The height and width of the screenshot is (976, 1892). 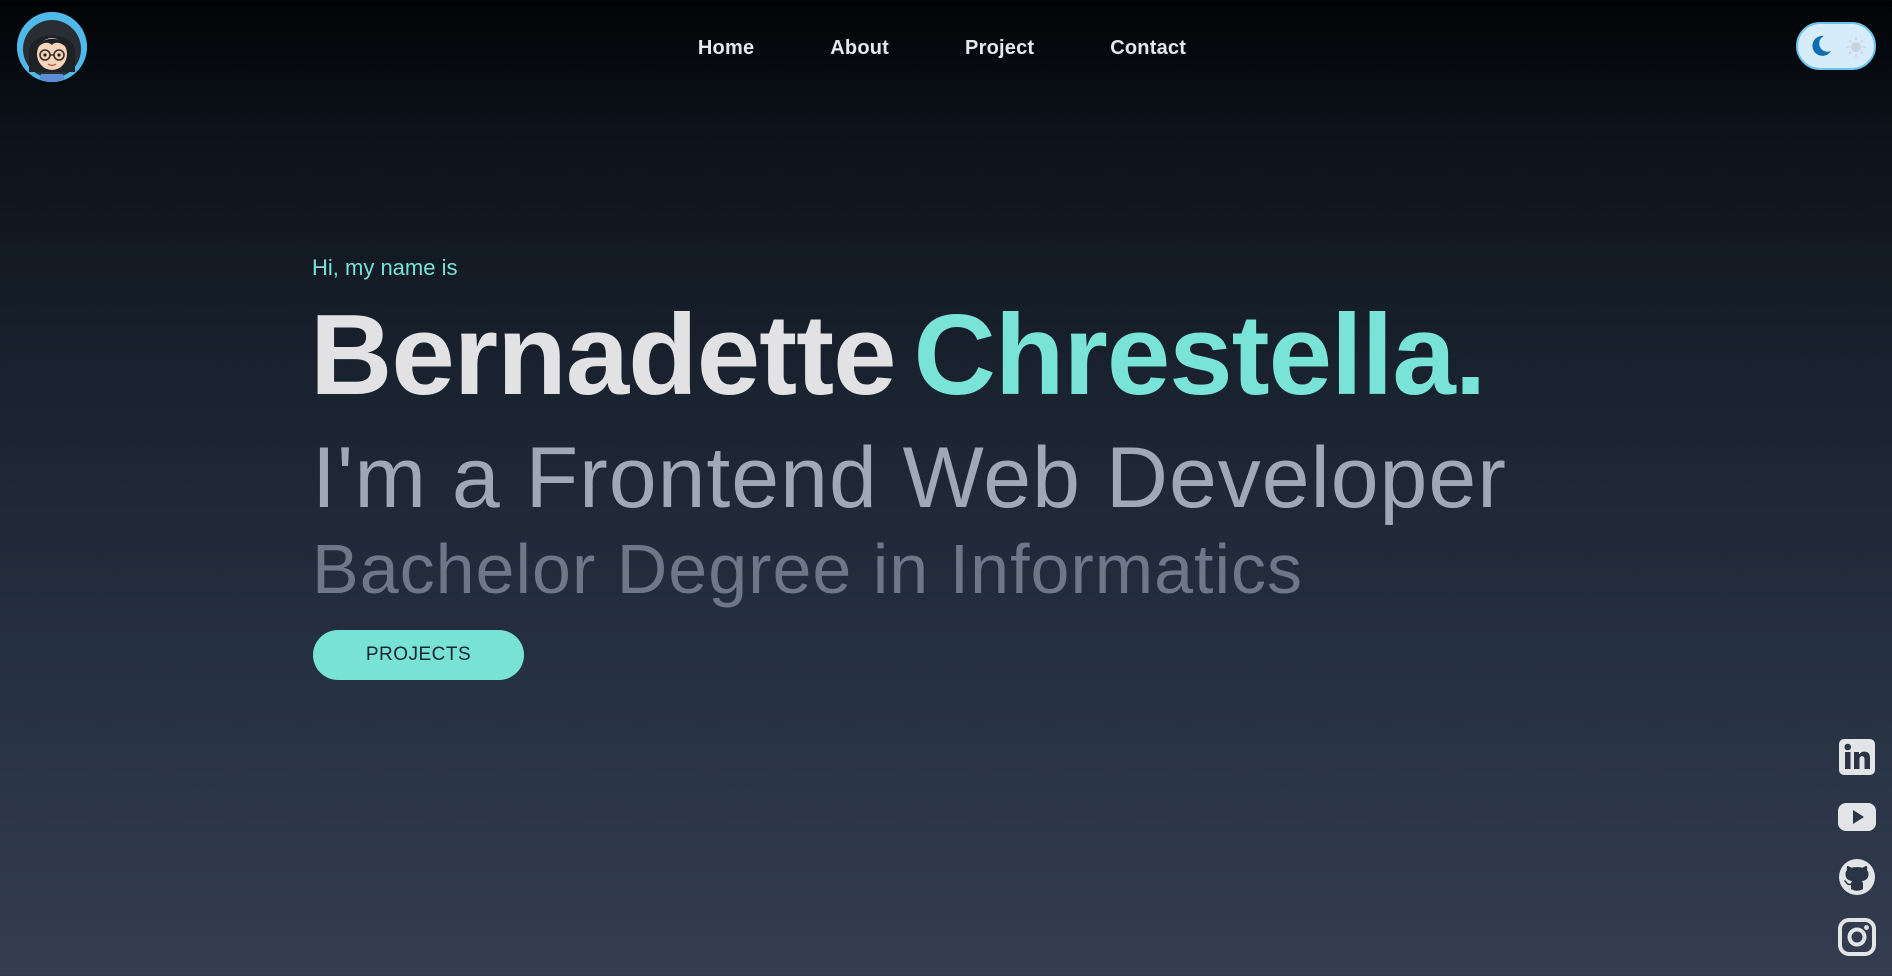 I want to click on nav-project: Project, so click(x=999, y=48).